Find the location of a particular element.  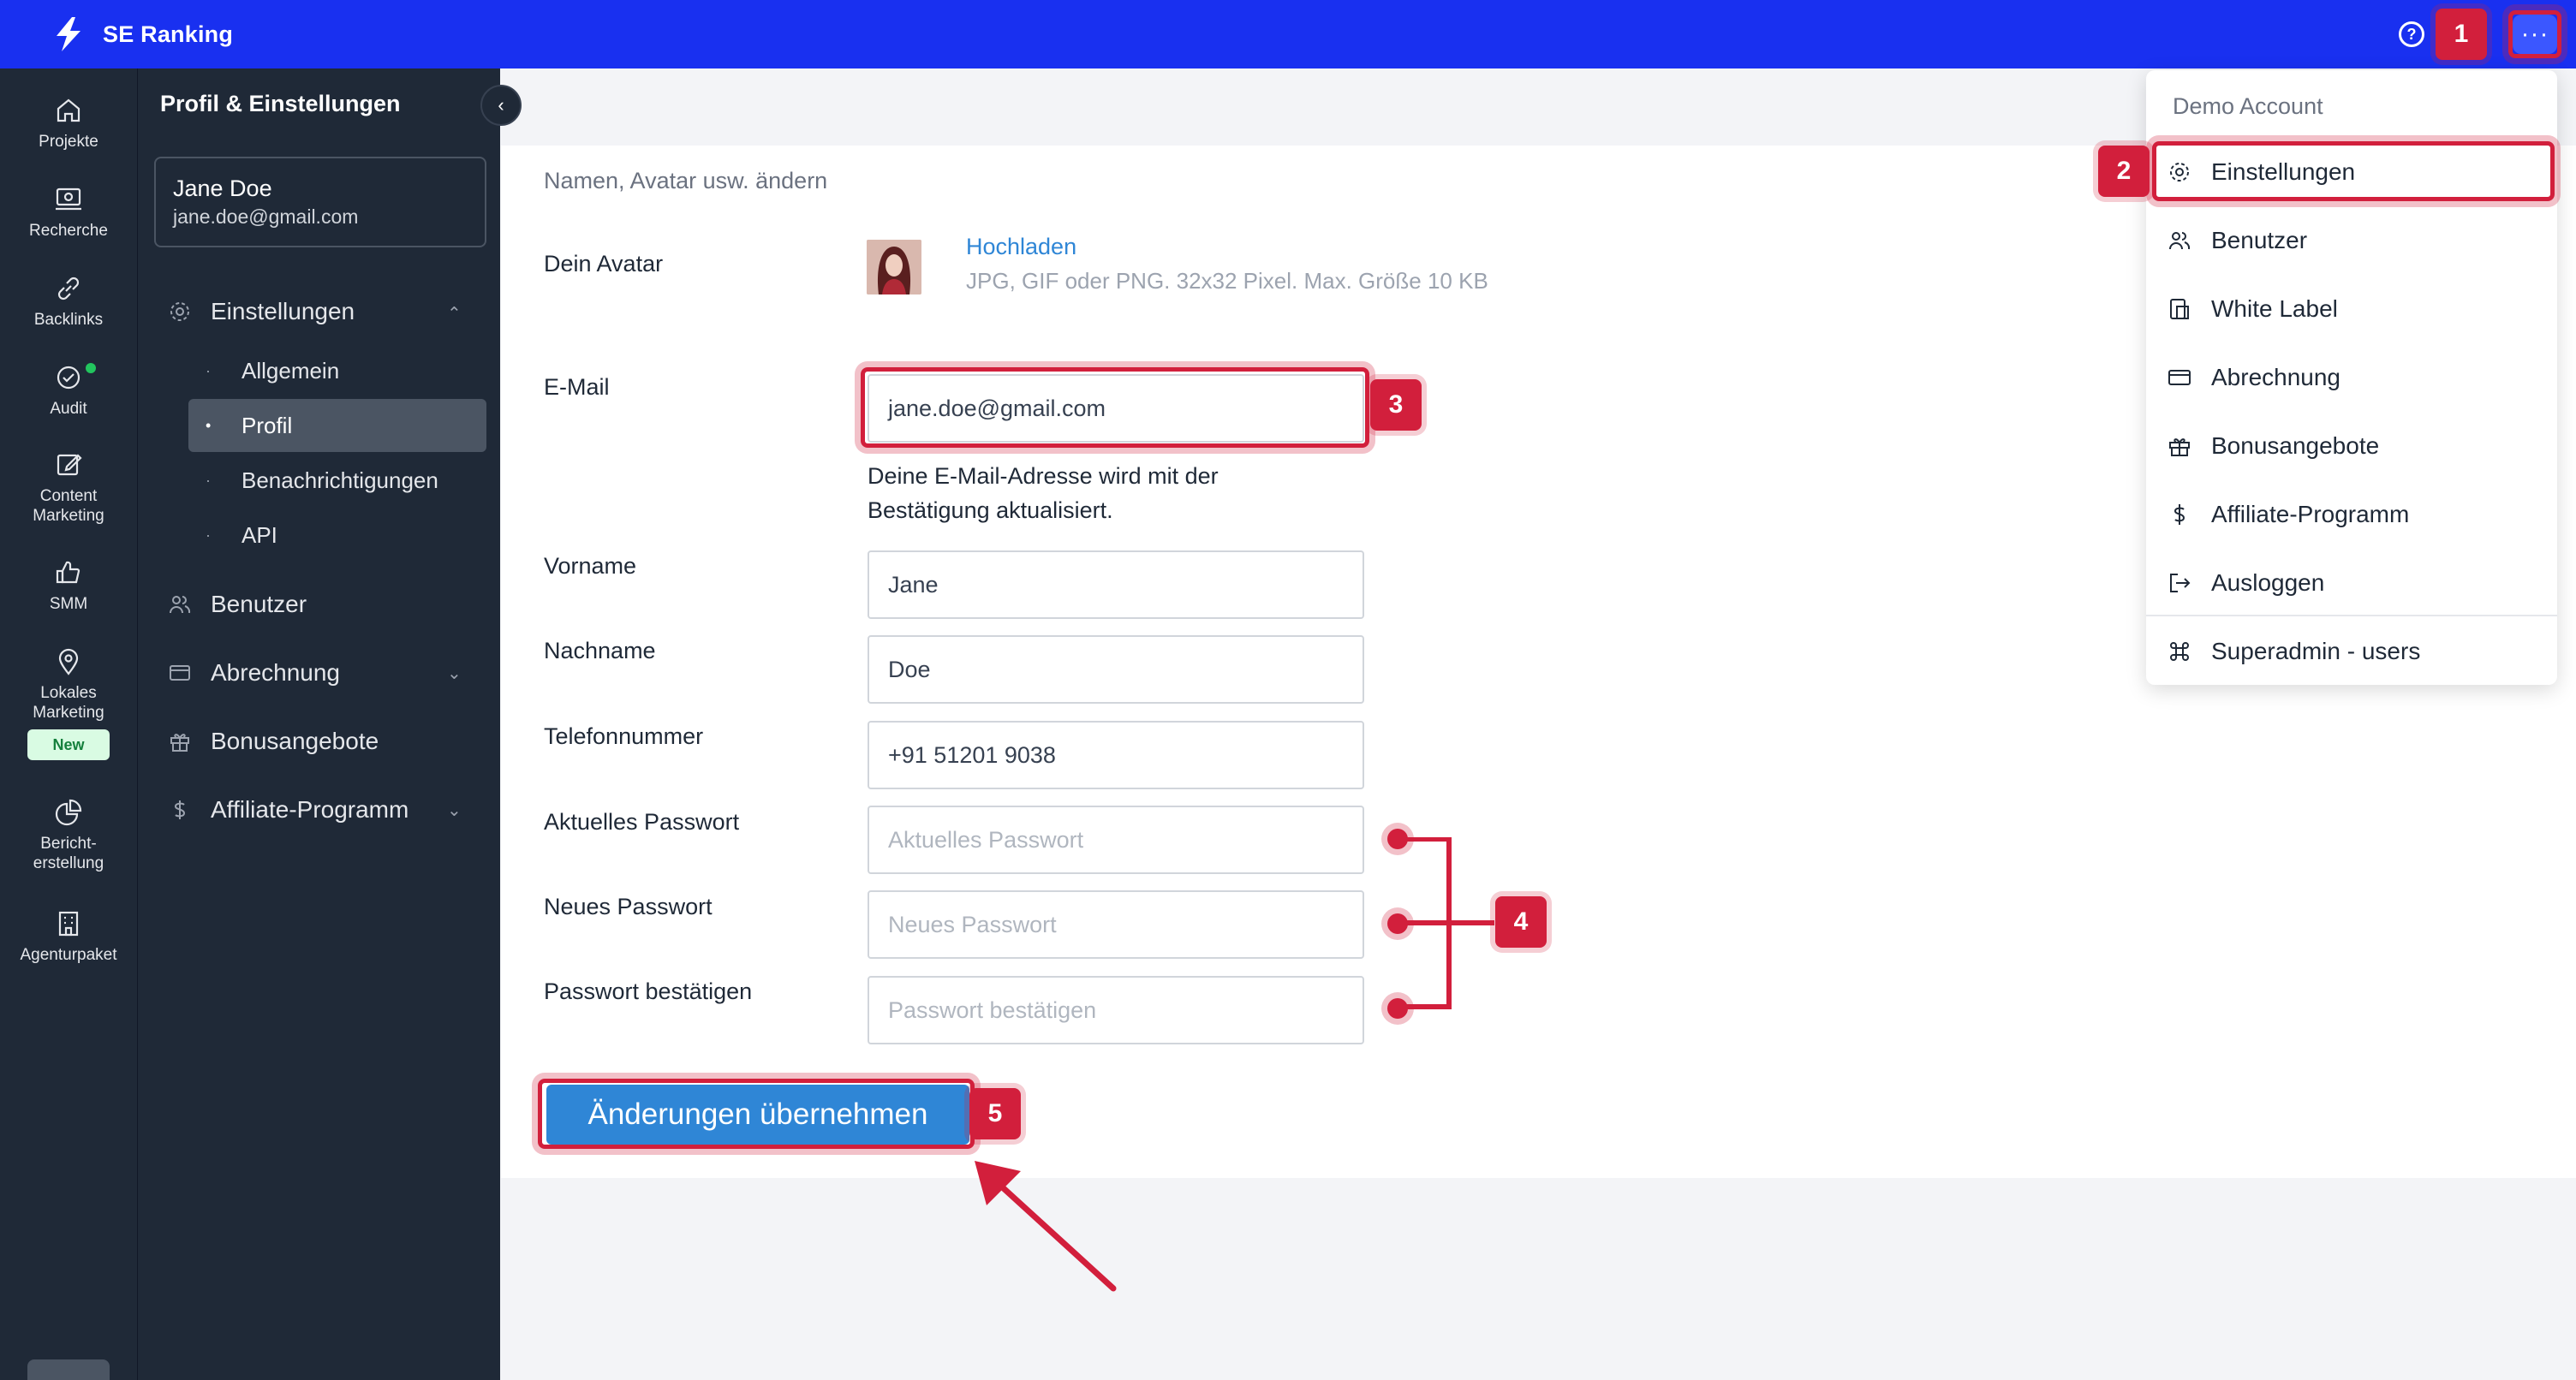

sidebar-item-benutzer: Benutzer is located at coordinates (237, 604).